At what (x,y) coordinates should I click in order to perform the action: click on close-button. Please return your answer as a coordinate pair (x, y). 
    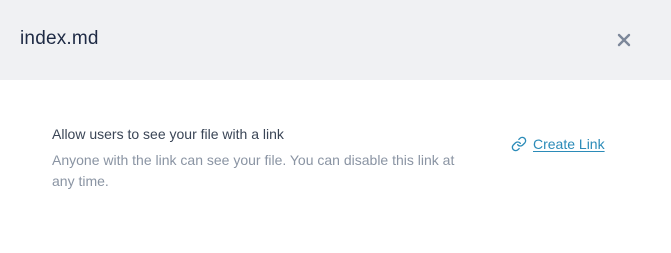
    Looking at the image, I should click on (624, 40).